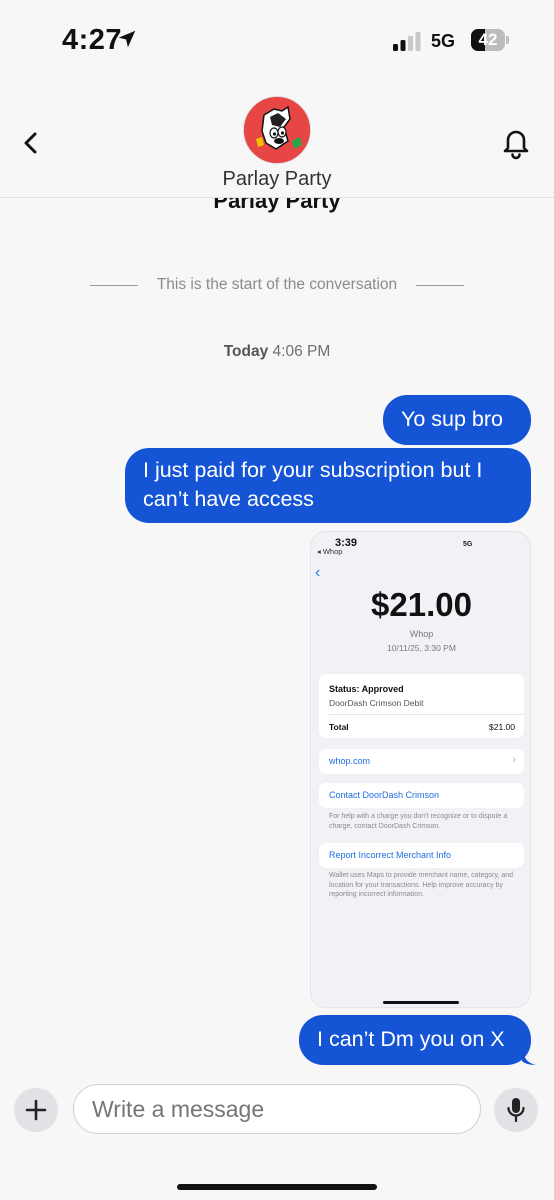 The height and width of the screenshot is (1200, 554). Describe the element at coordinates (376, 703) in the screenshot. I see `payment-method: DoorDash Crimson Debit` at that location.